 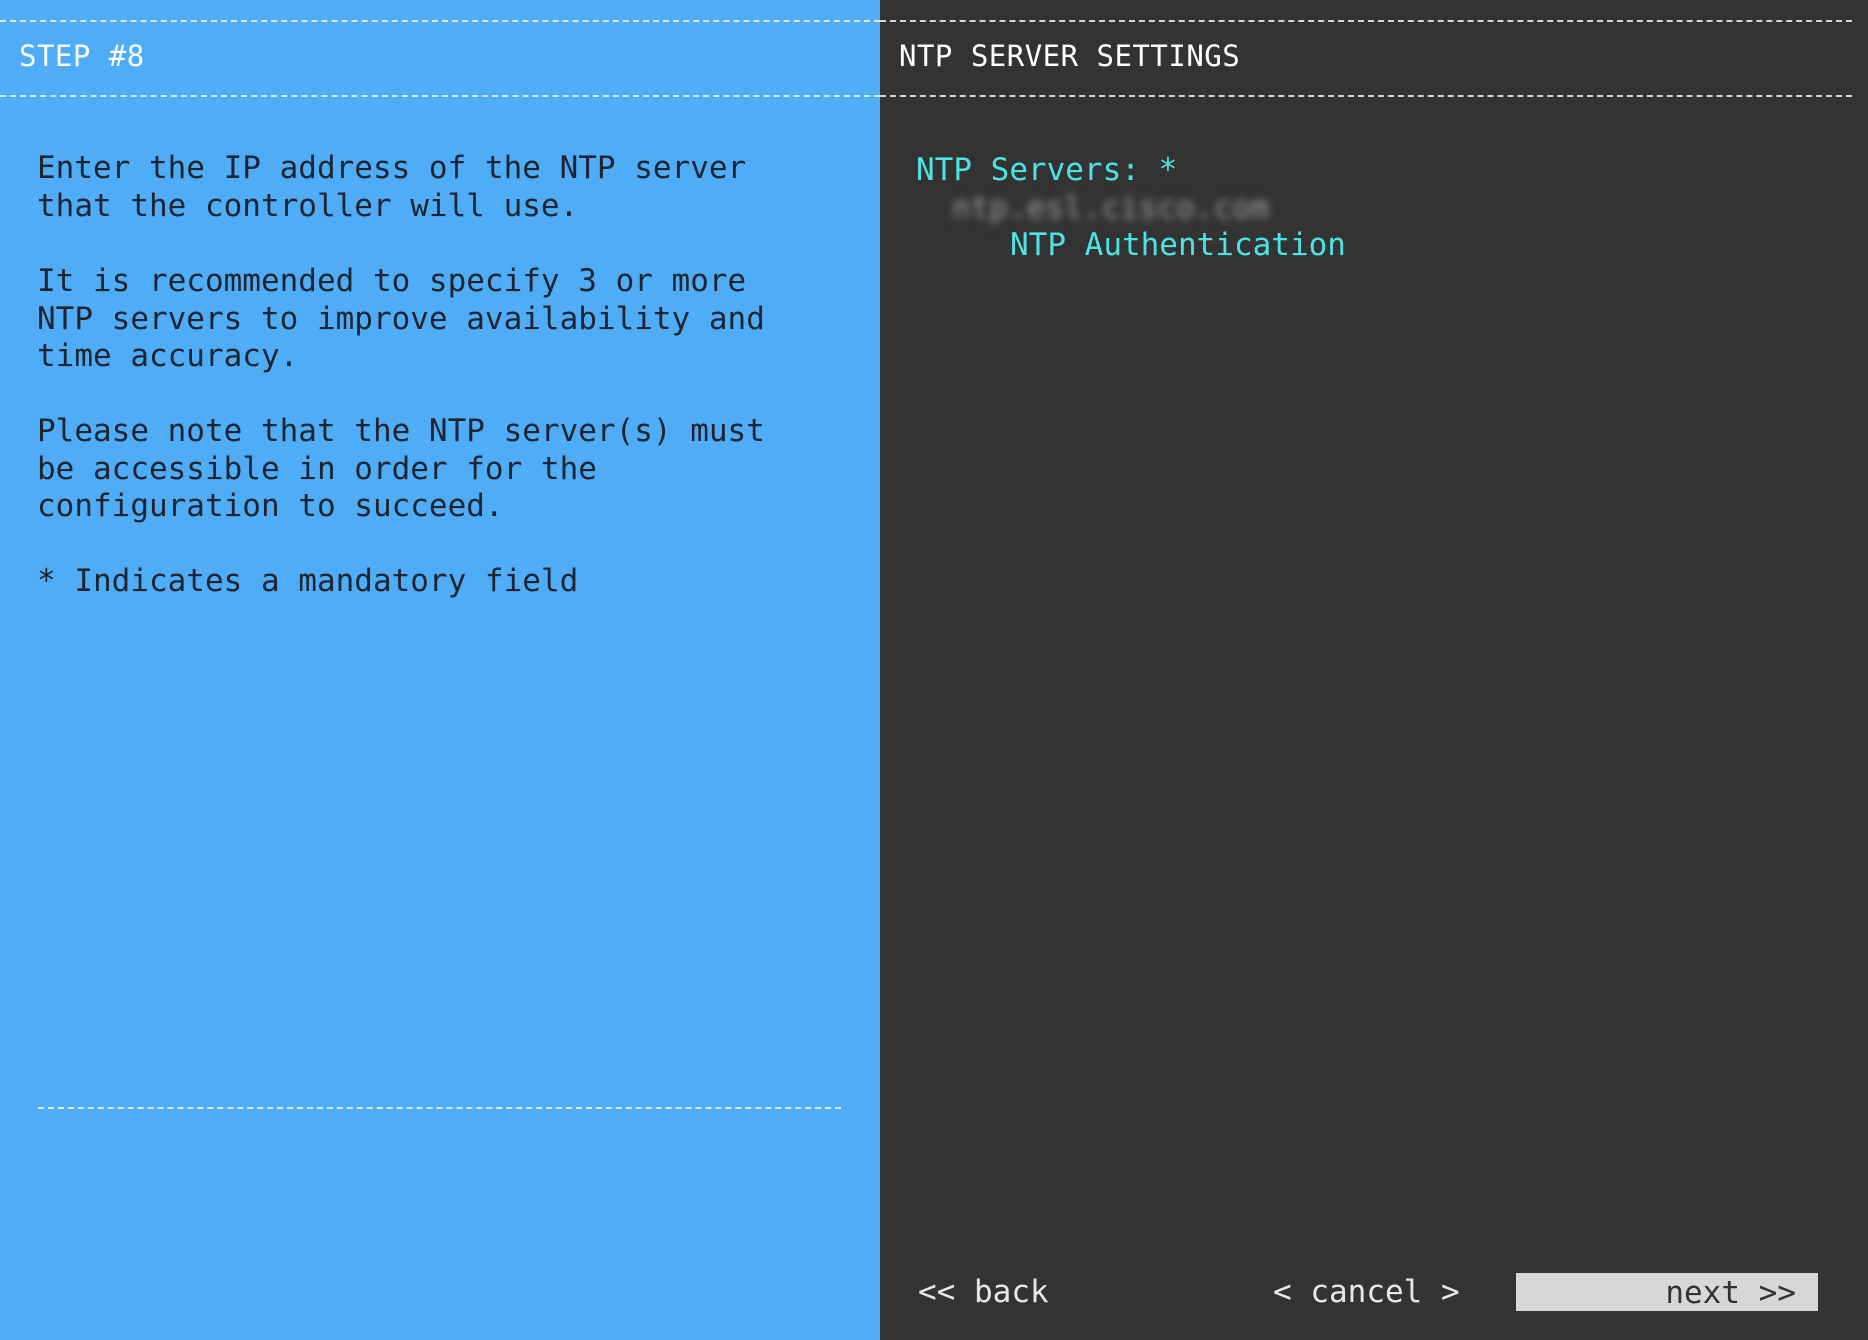 What do you see at coordinates (1070, 56) in the screenshot?
I see `settings-title: NTP SERVER SETTINGS` at bounding box center [1070, 56].